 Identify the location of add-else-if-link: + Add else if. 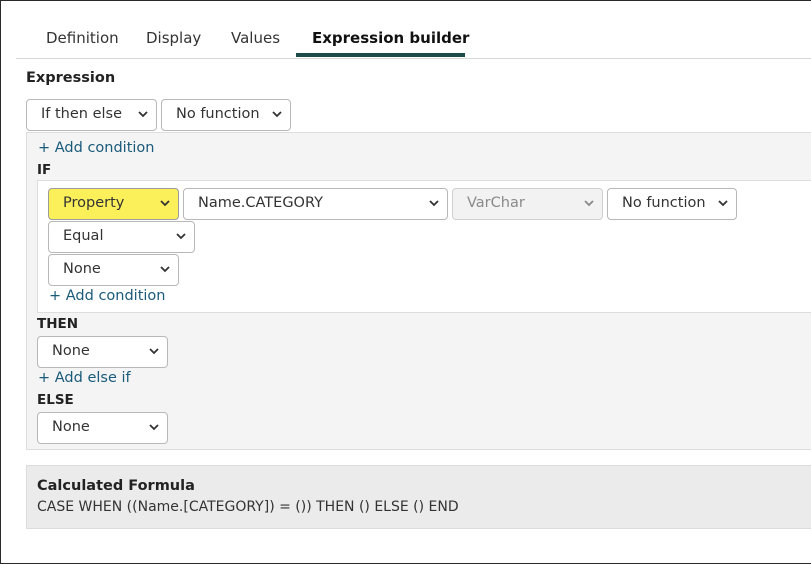
(84, 378).